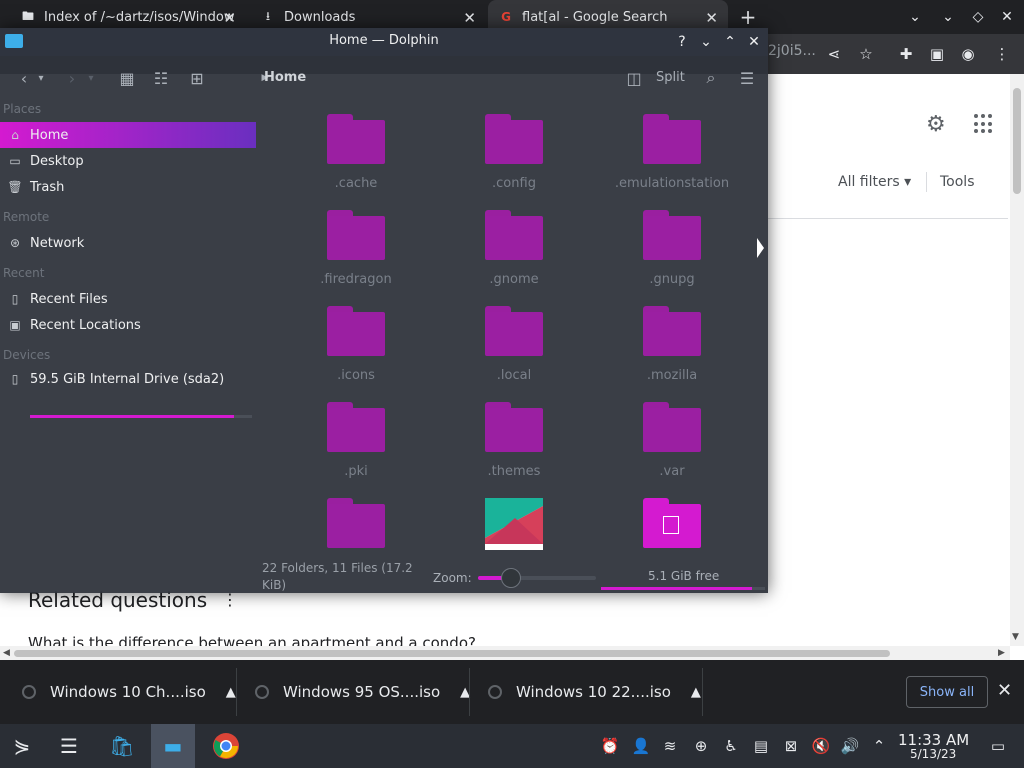  I want to click on maximize-icon: ◇, so click(978, 17).